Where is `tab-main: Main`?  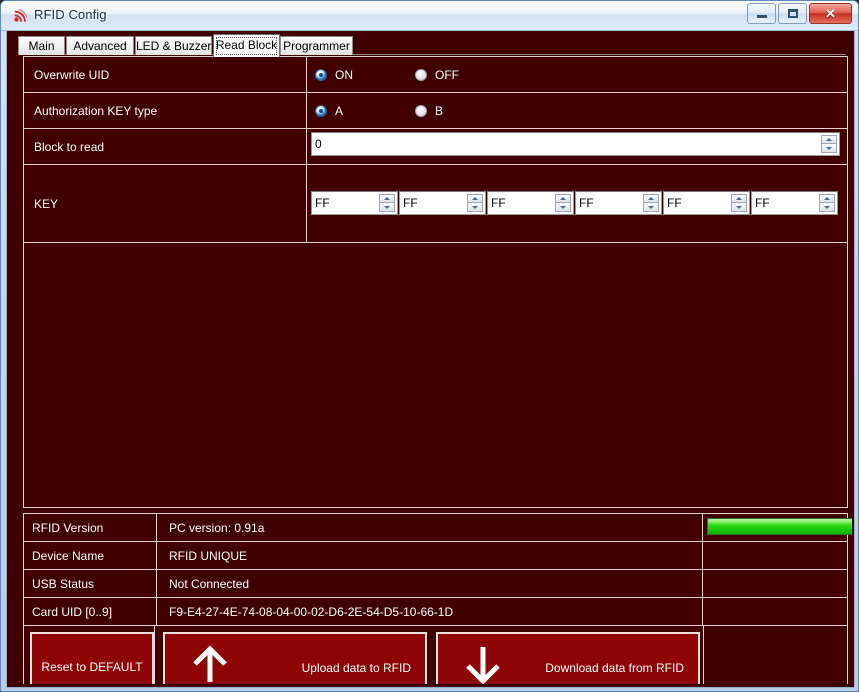 tab-main: Main is located at coordinates (41, 45).